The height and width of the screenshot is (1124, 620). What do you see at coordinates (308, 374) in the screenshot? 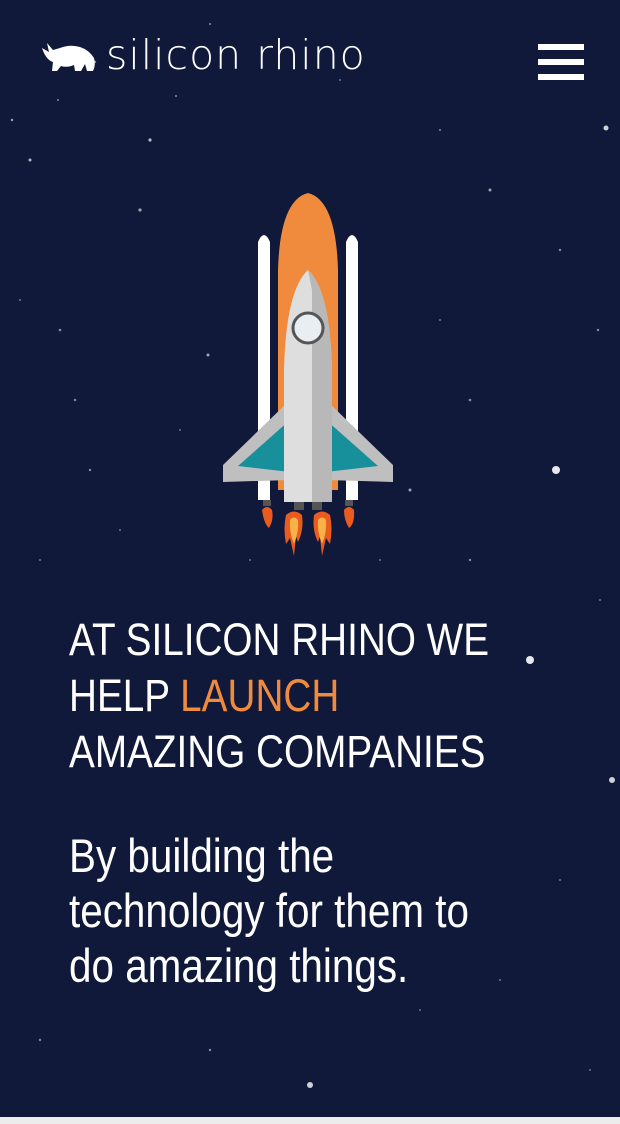
I see `rocket-icon` at bounding box center [308, 374].